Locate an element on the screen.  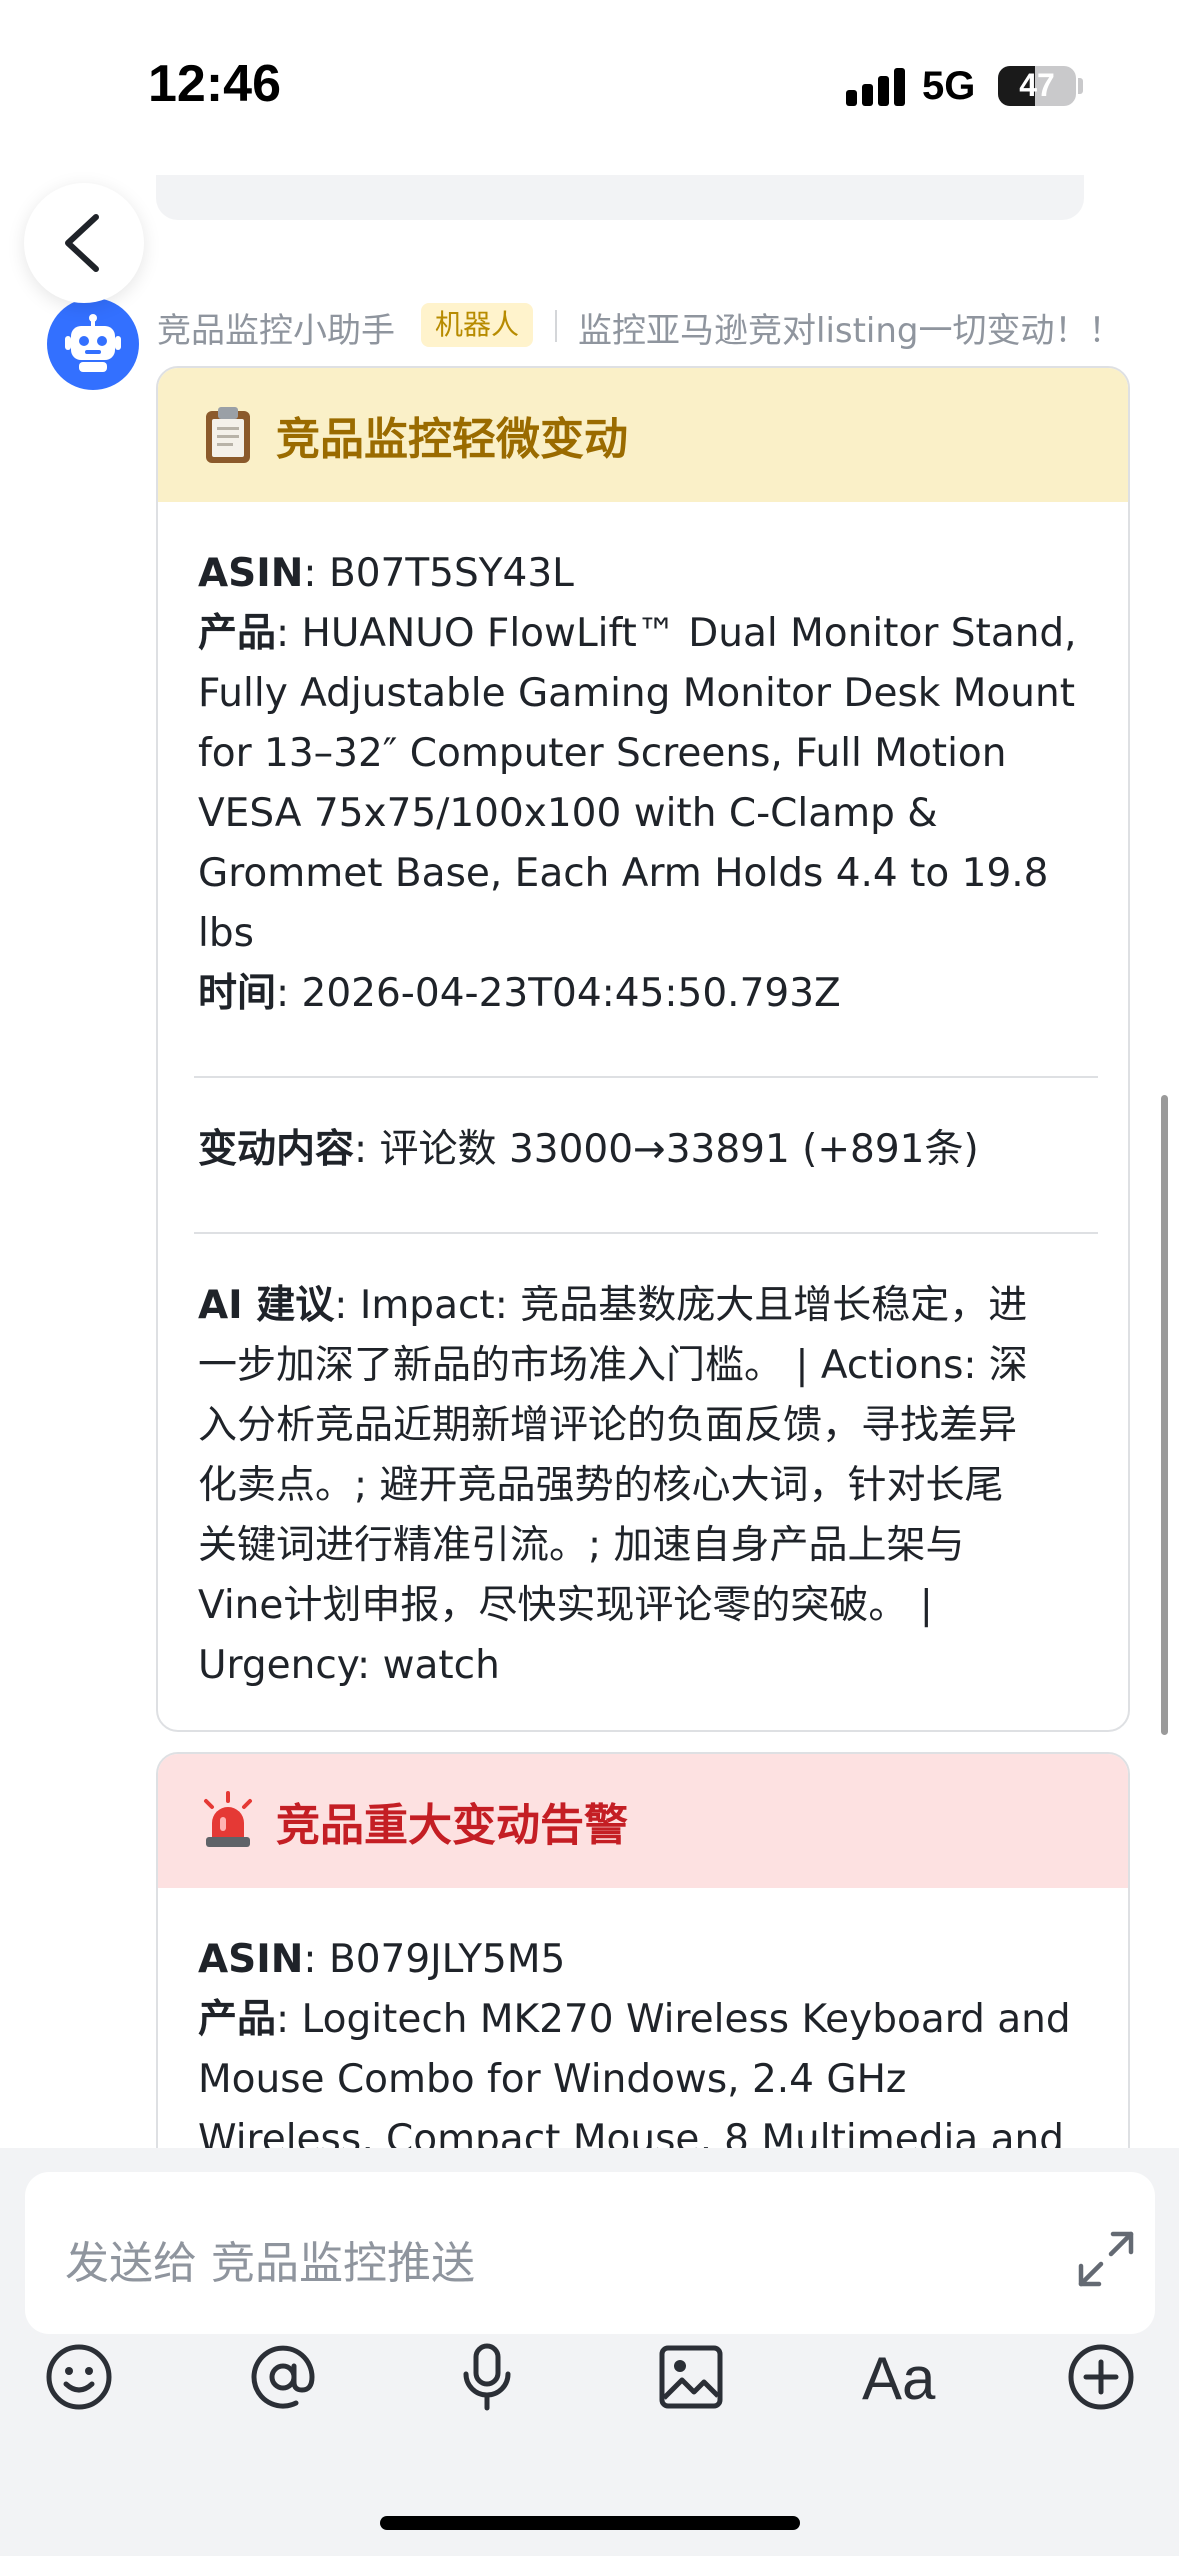
bot-avatar is located at coordinates (93, 344).